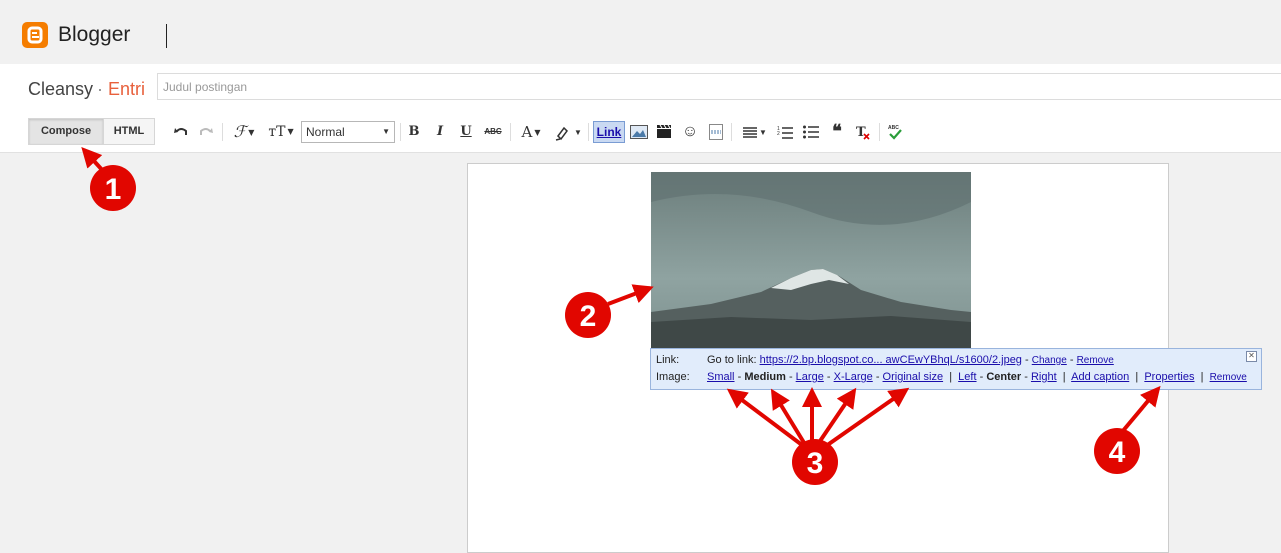 The height and width of the screenshot is (553, 1281). I want to click on breadcrumb-section: Entri, so click(127, 89).